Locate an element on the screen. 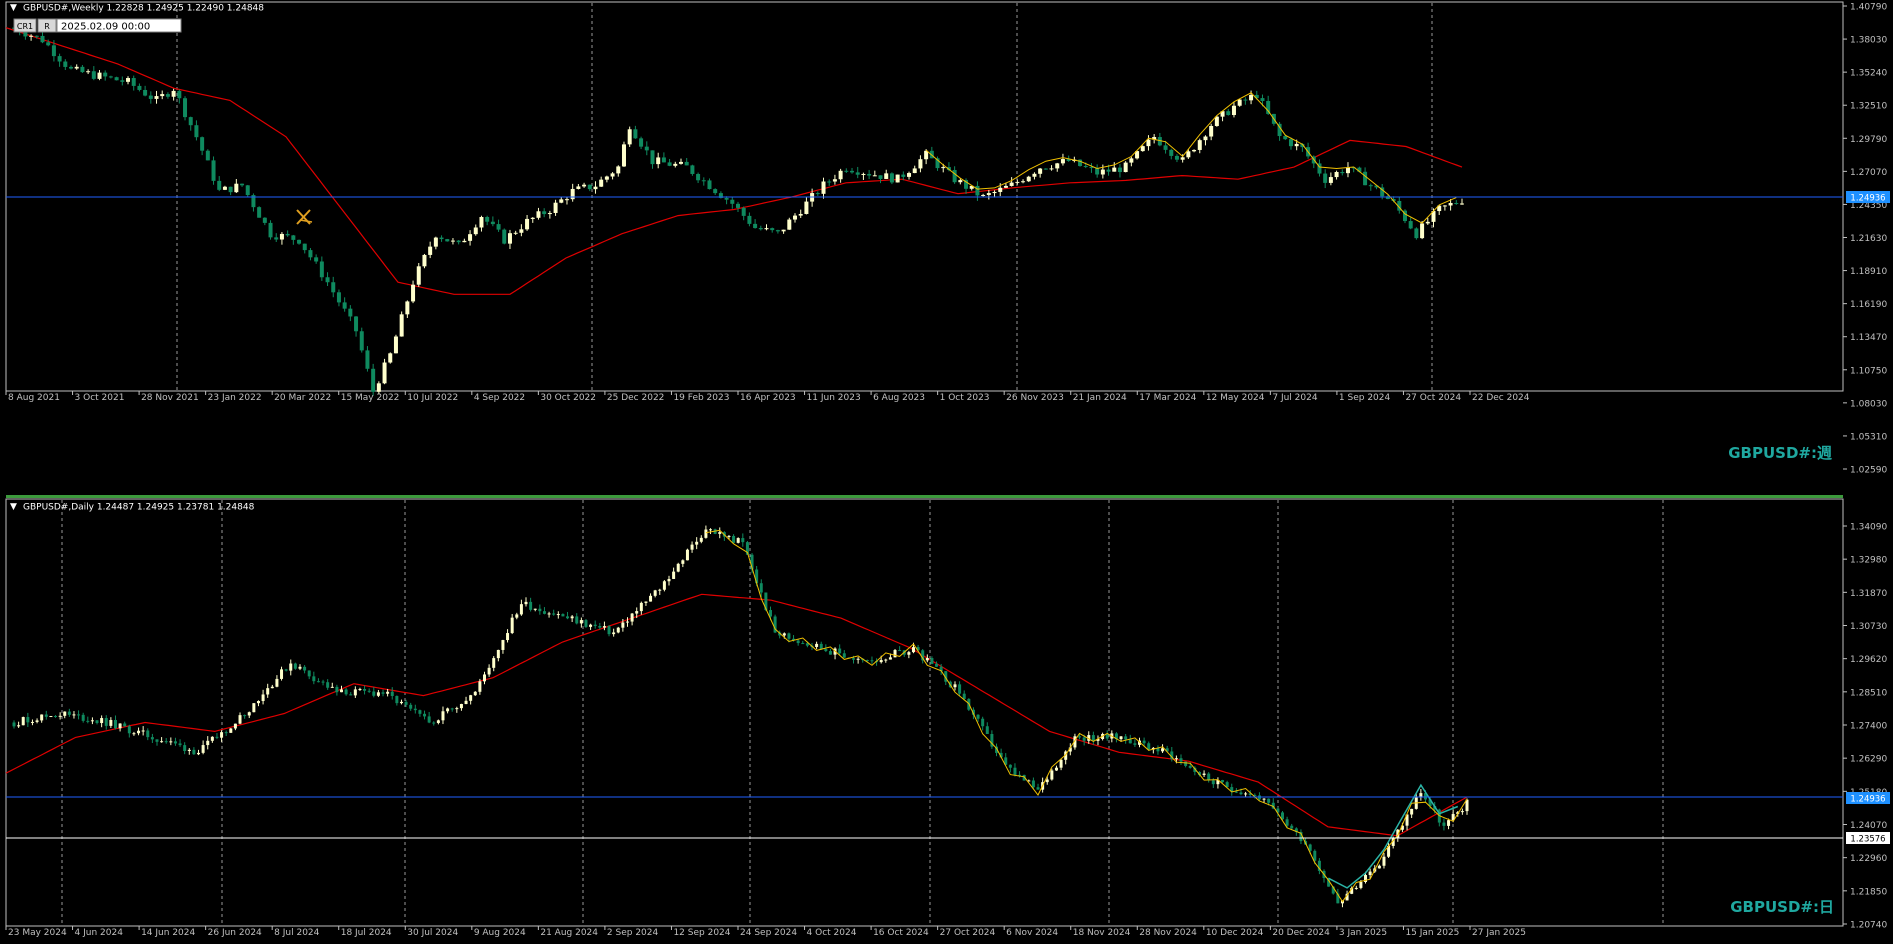 Image resolution: width=1893 pixels, height=944 pixels. pane-separator is located at coordinates (924, 496).